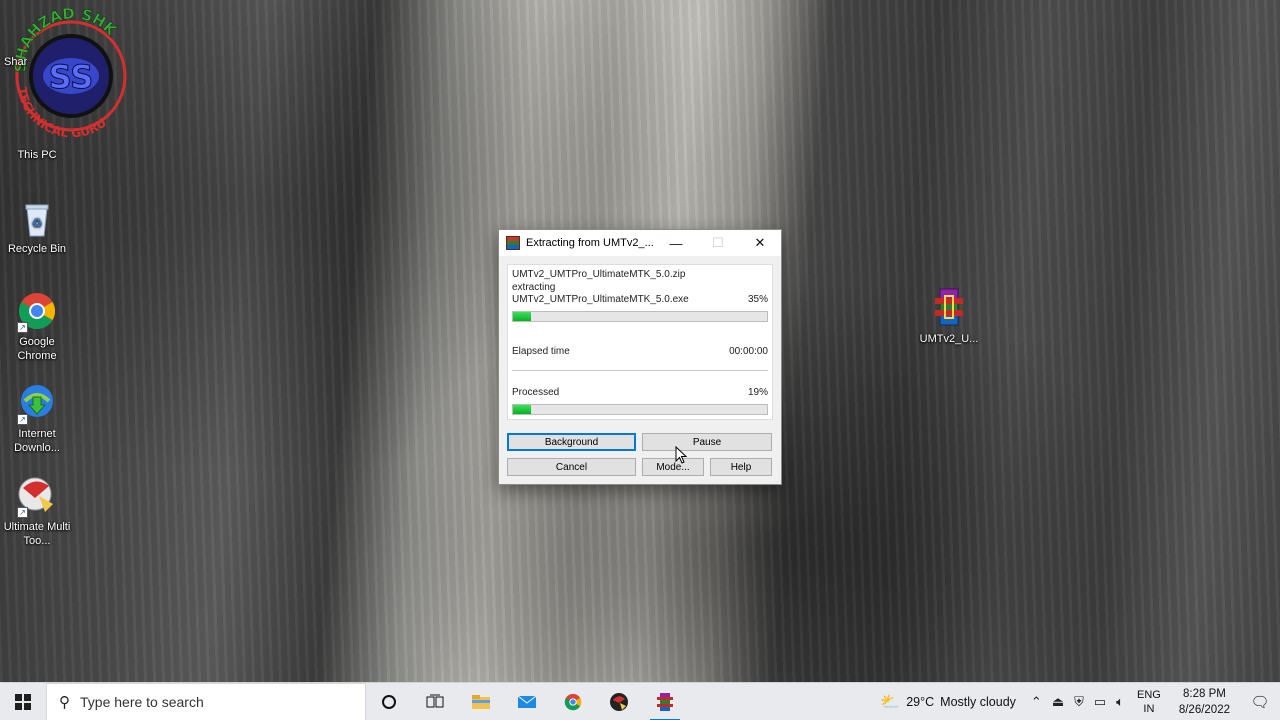 This screenshot has width=1280, height=720. I want to click on umt-taskbar-icon, so click(619, 701).